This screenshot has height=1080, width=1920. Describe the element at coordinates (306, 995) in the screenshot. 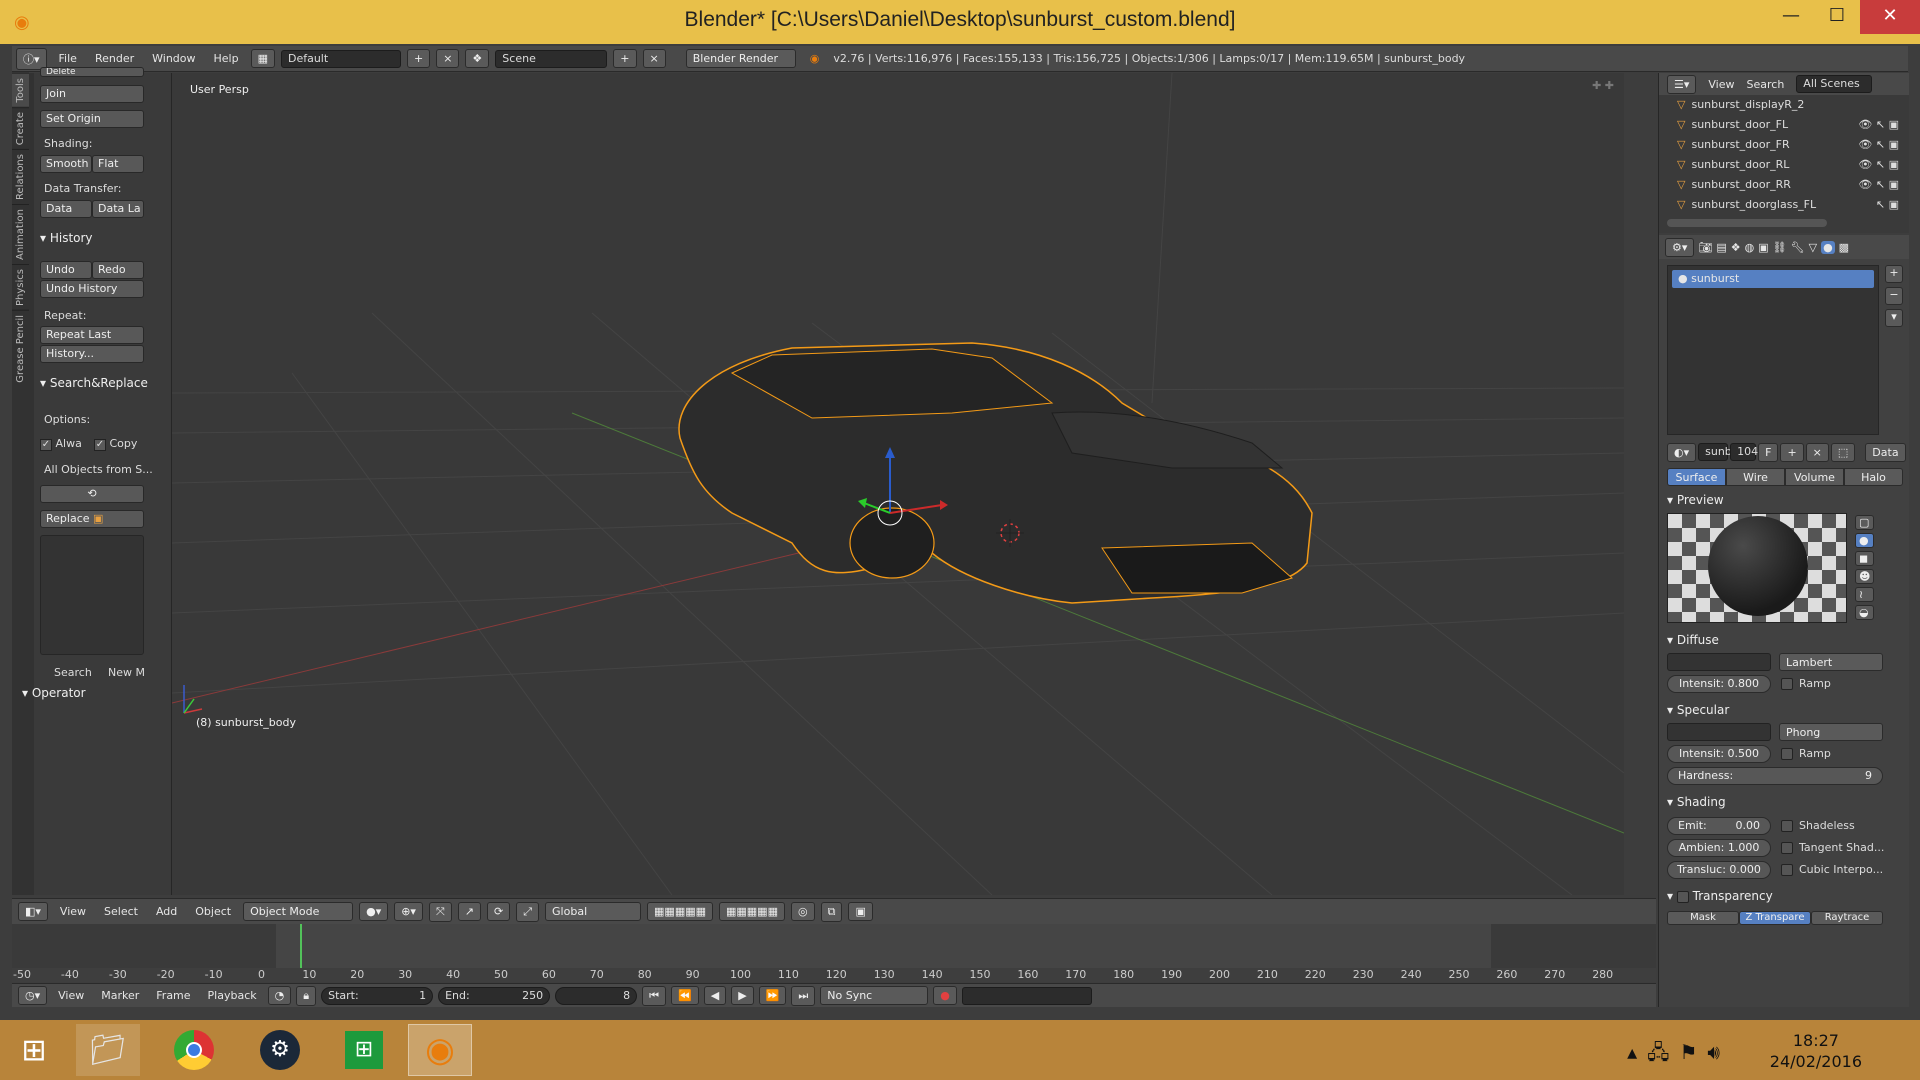

I see `lock-range-icon: 🔒︎` at that location.